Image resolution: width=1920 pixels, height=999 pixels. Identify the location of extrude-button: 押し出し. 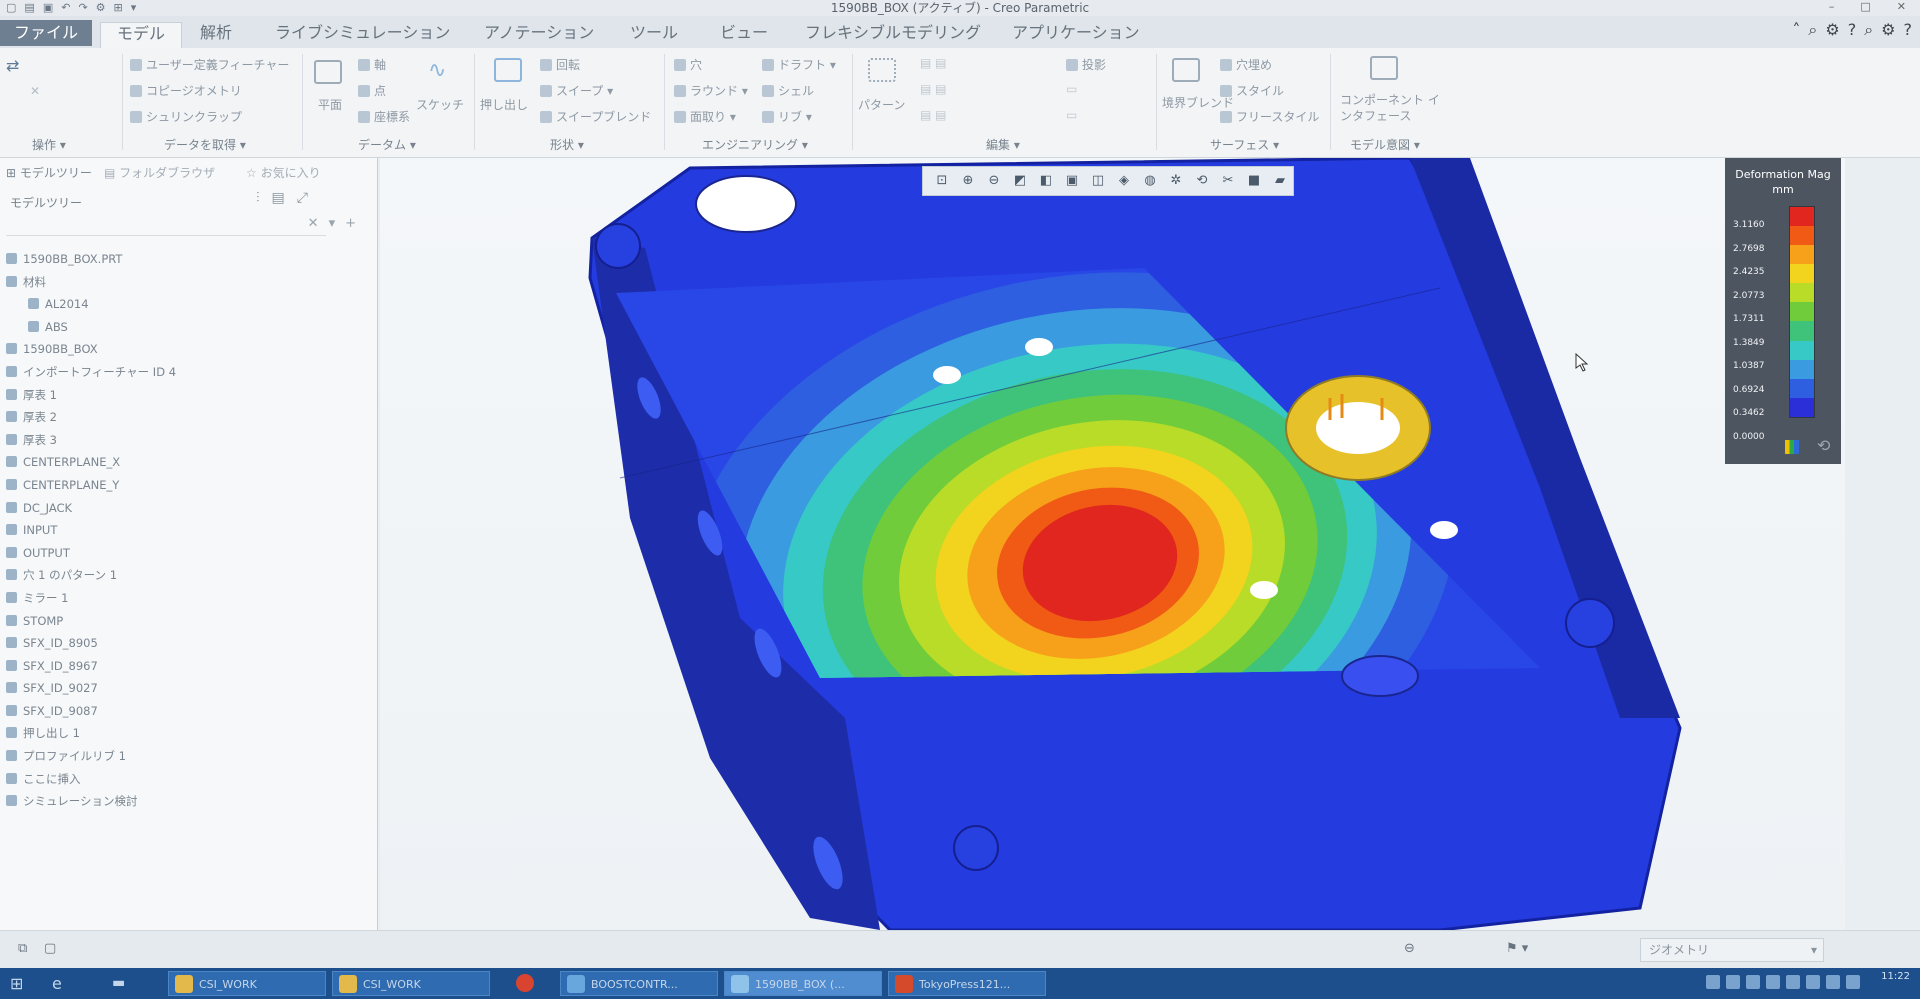
(504, 104).